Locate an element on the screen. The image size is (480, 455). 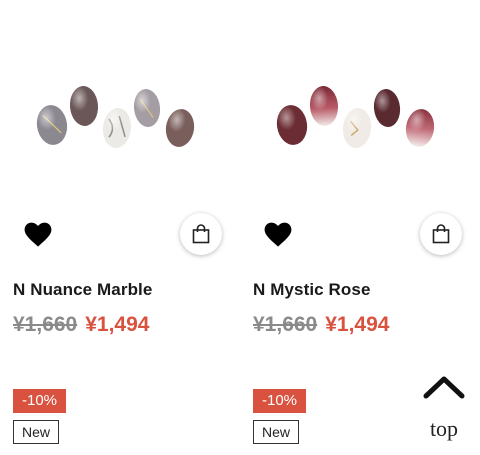
back-to-top-label: top is located at coordinates (444, 428).